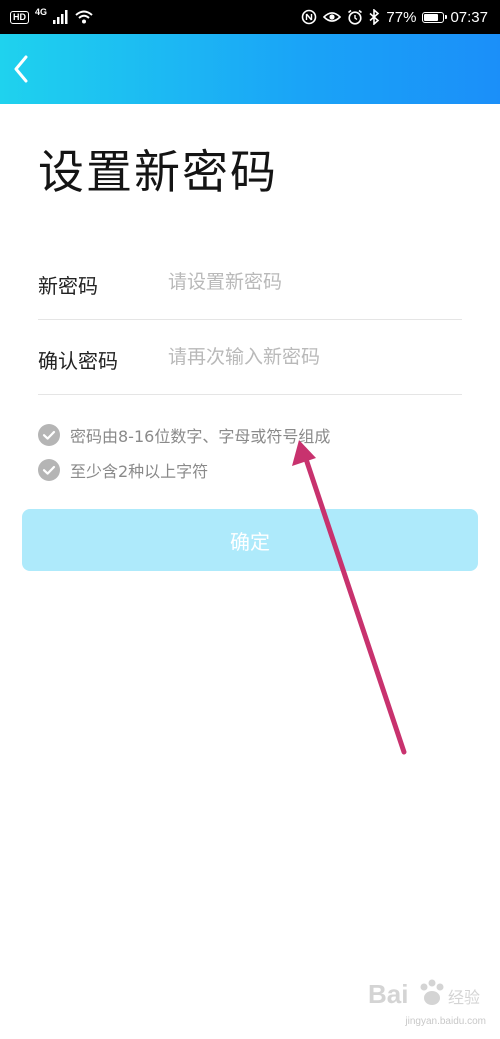 Image resolution: width=500 pixels, height=1039 pixels. I want to click on confirm-password-row: 确认密码, so click(250, 358).